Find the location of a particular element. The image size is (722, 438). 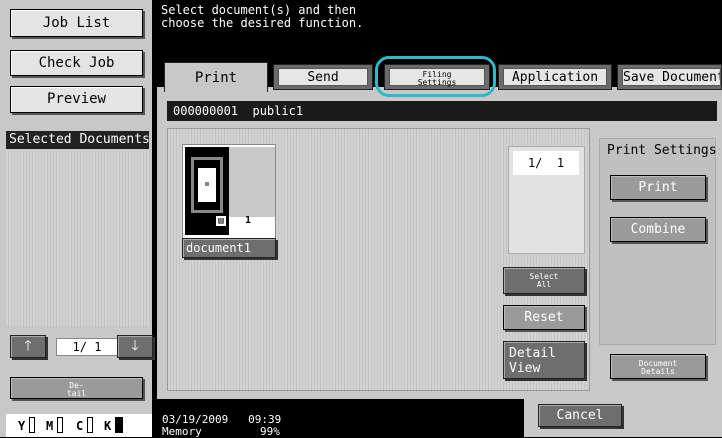

filing-settings-highlight is located at coordinates (435, 76).